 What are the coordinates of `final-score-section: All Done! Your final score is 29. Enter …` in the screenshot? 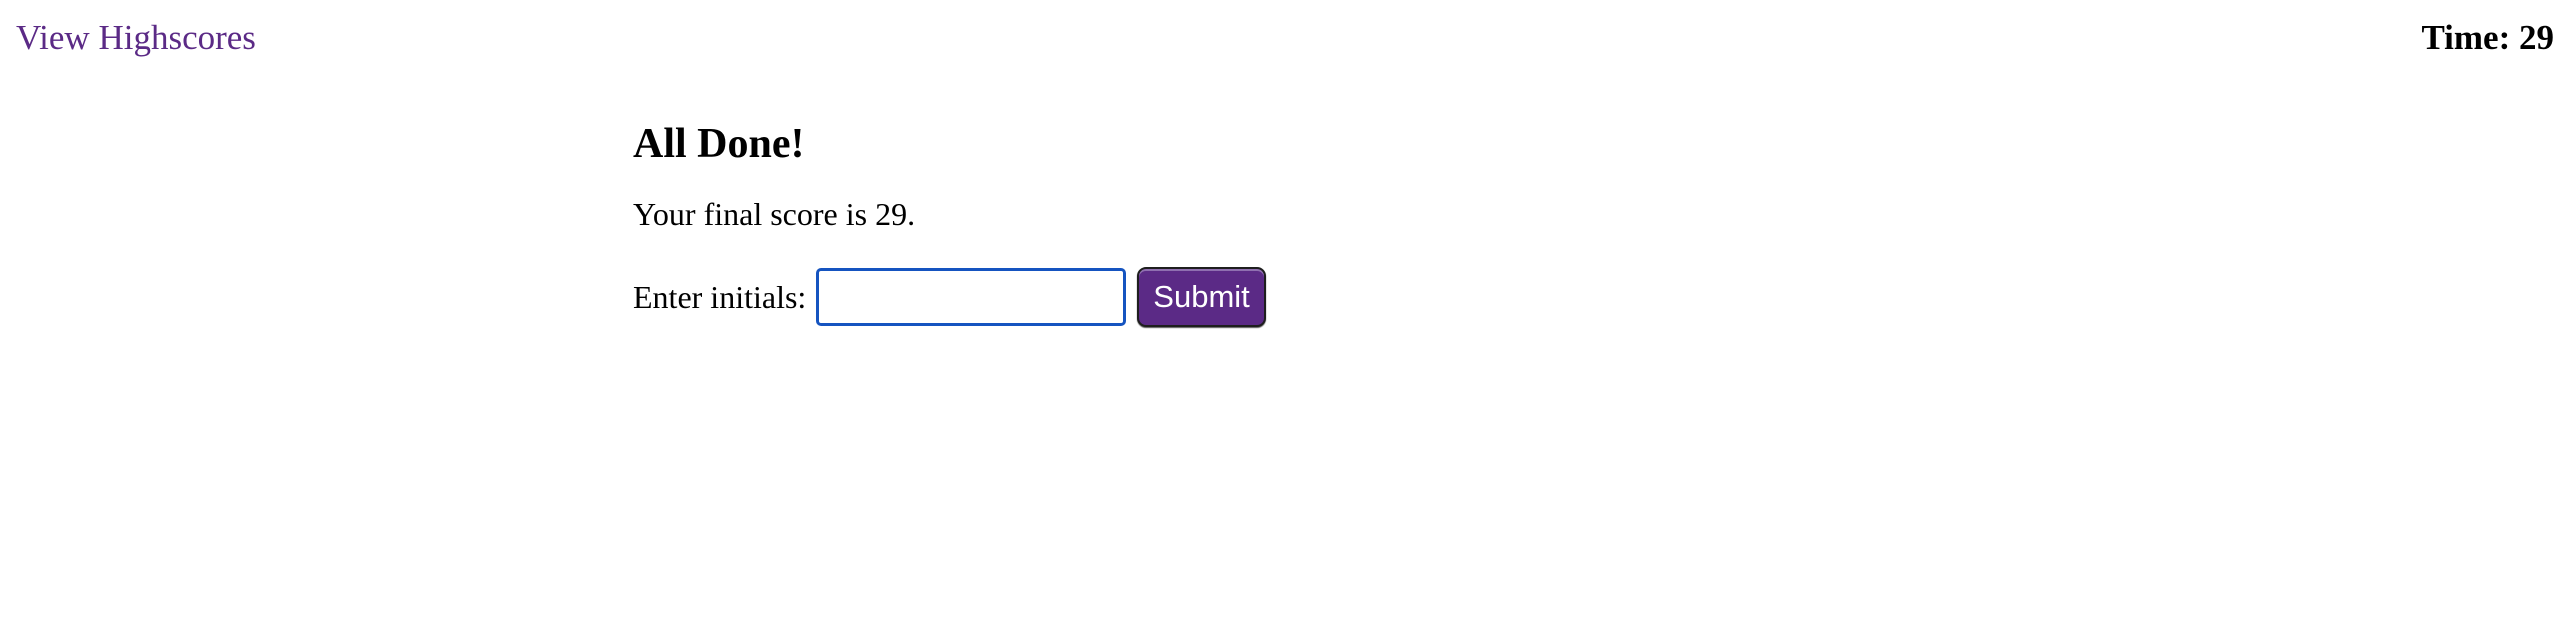 It's located at (949, 222).